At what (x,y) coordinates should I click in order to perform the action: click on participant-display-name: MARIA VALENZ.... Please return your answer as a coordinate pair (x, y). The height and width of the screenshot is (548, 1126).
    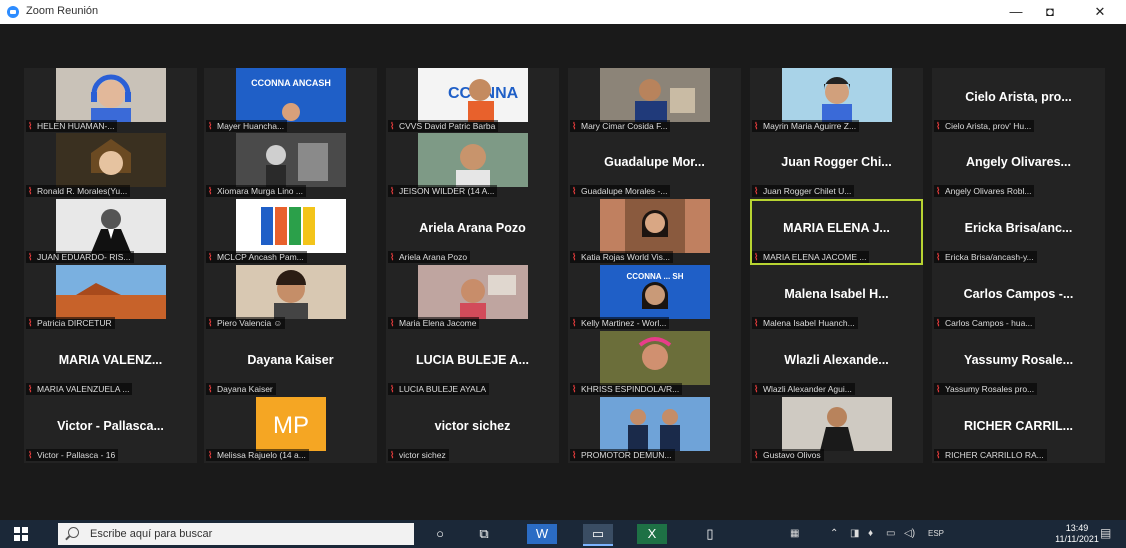
    Looking at the image, I should click on (110, 360).